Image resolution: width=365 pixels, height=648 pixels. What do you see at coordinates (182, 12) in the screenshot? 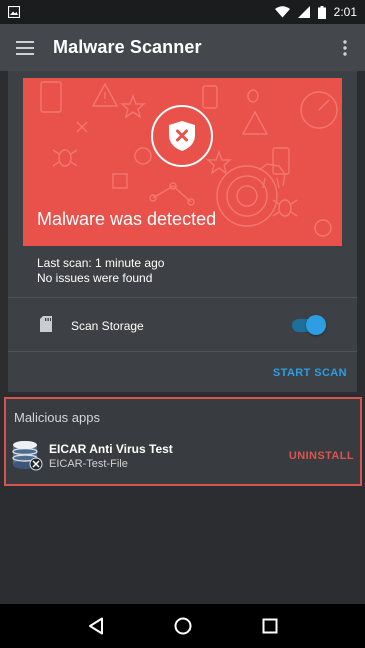
I see `status-bar: 2:01` at bounding box center [182, 12].